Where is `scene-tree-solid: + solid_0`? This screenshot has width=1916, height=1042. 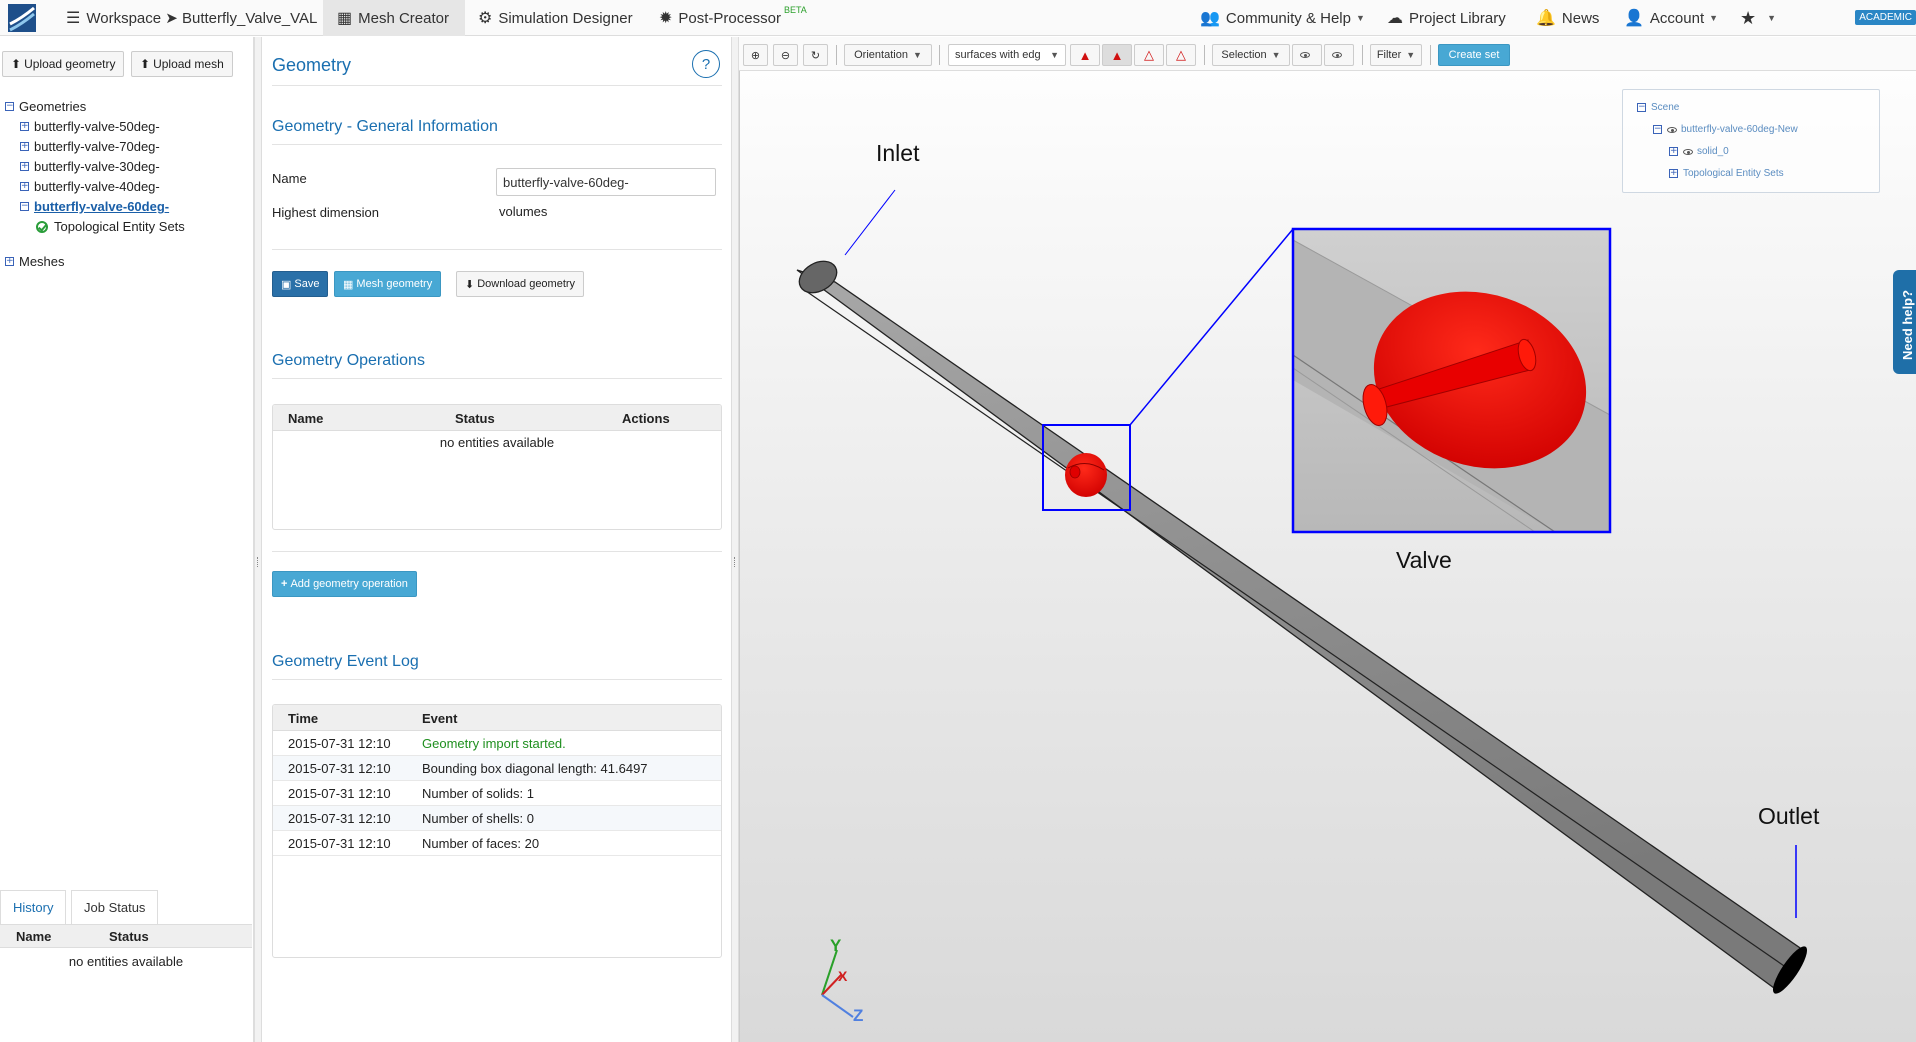
scene-tree-solid: + solid_0 is located at coordinates (1699, 151).